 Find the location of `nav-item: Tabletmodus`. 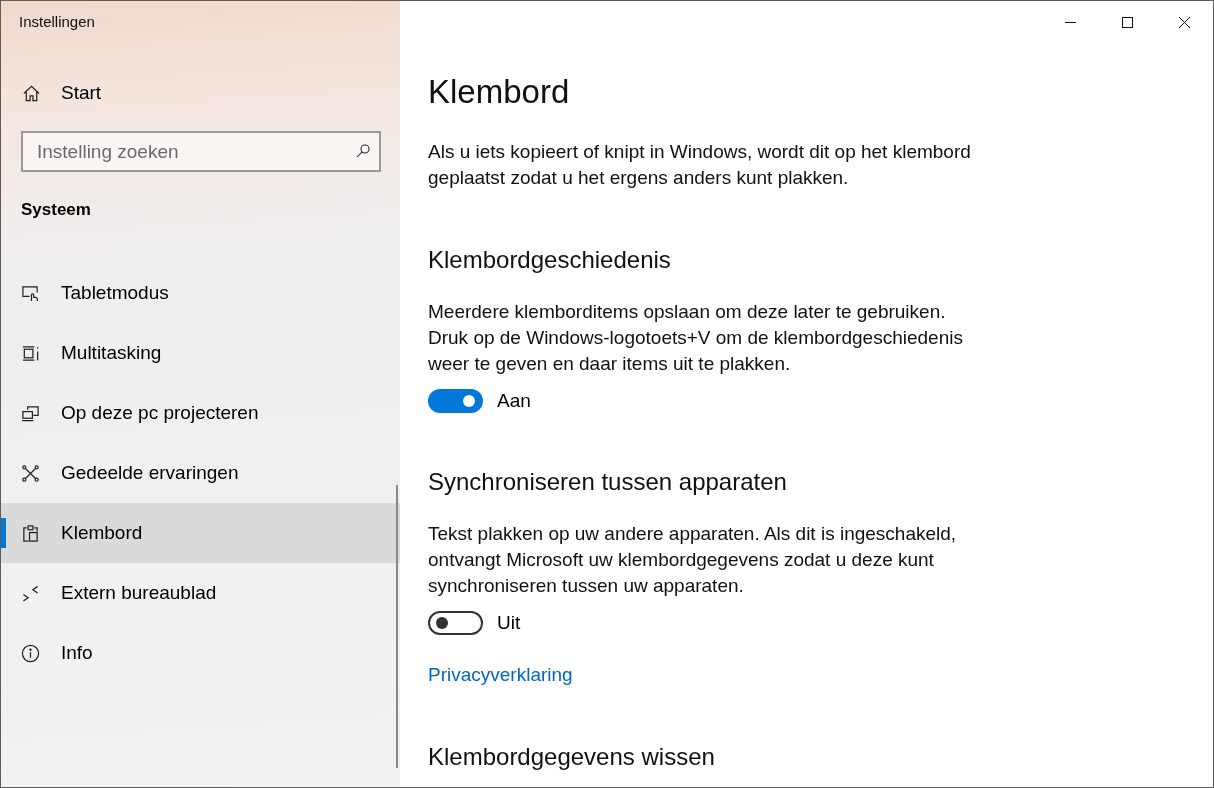

nav-item: Tabletmodus is located at coordinates (200, 293).